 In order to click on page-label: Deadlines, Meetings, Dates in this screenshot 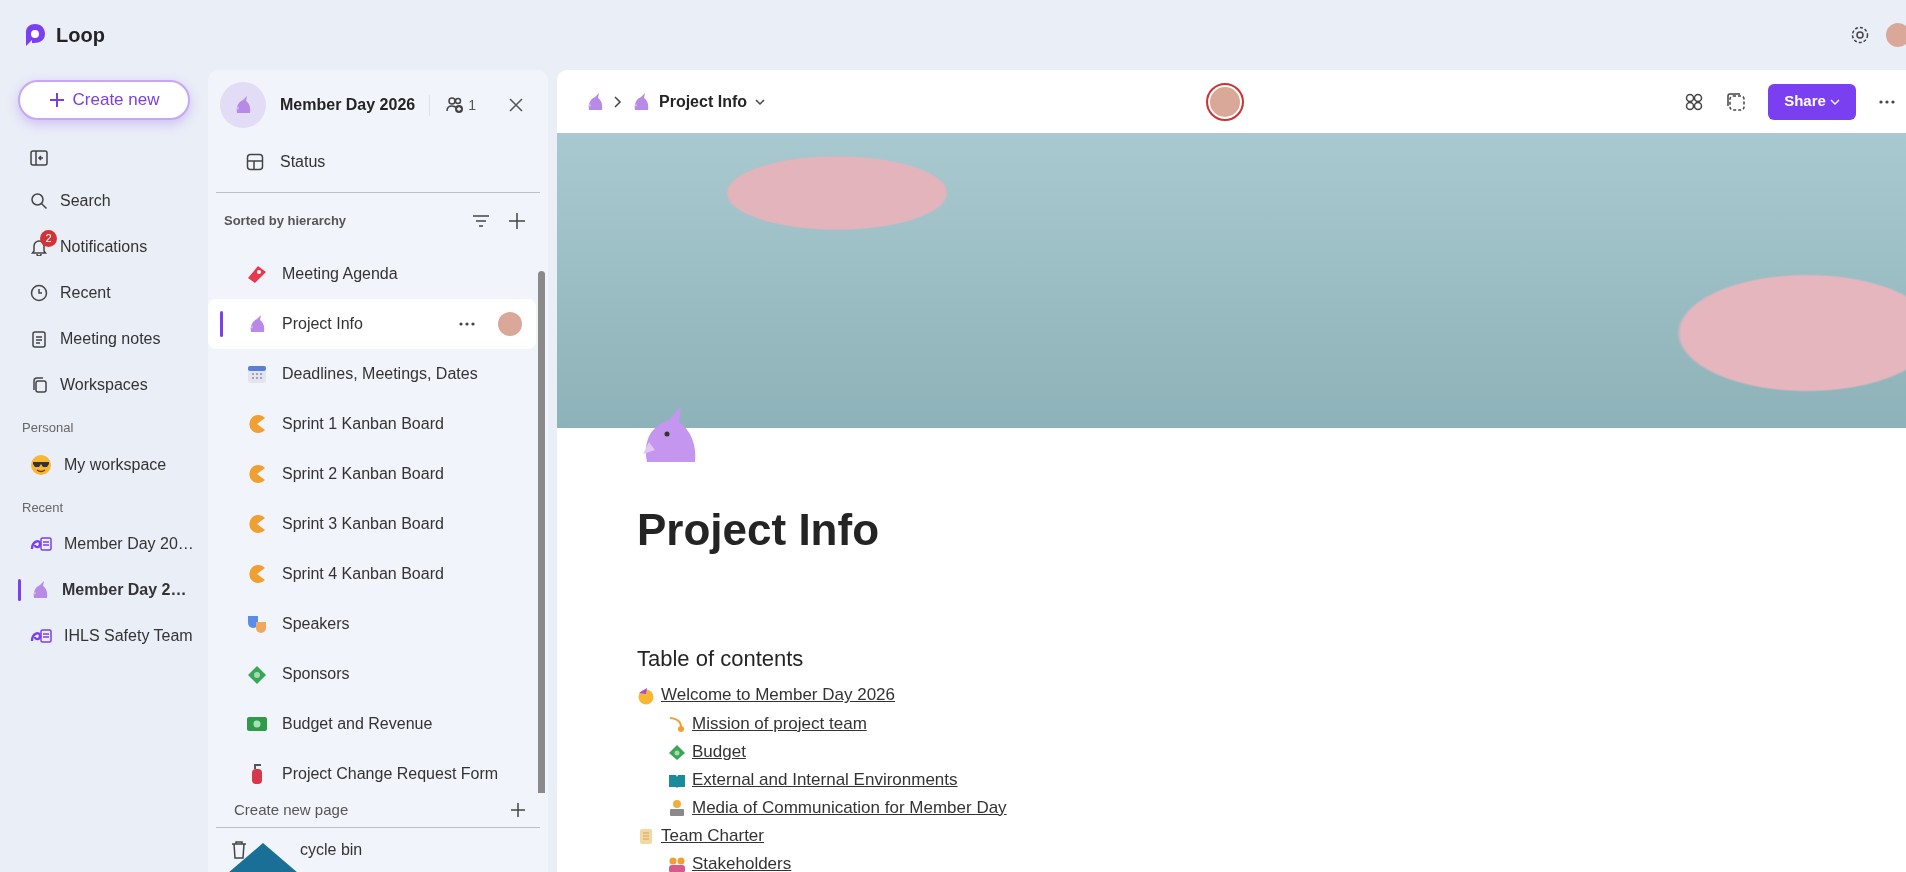, I will do `click(380, 374)`.